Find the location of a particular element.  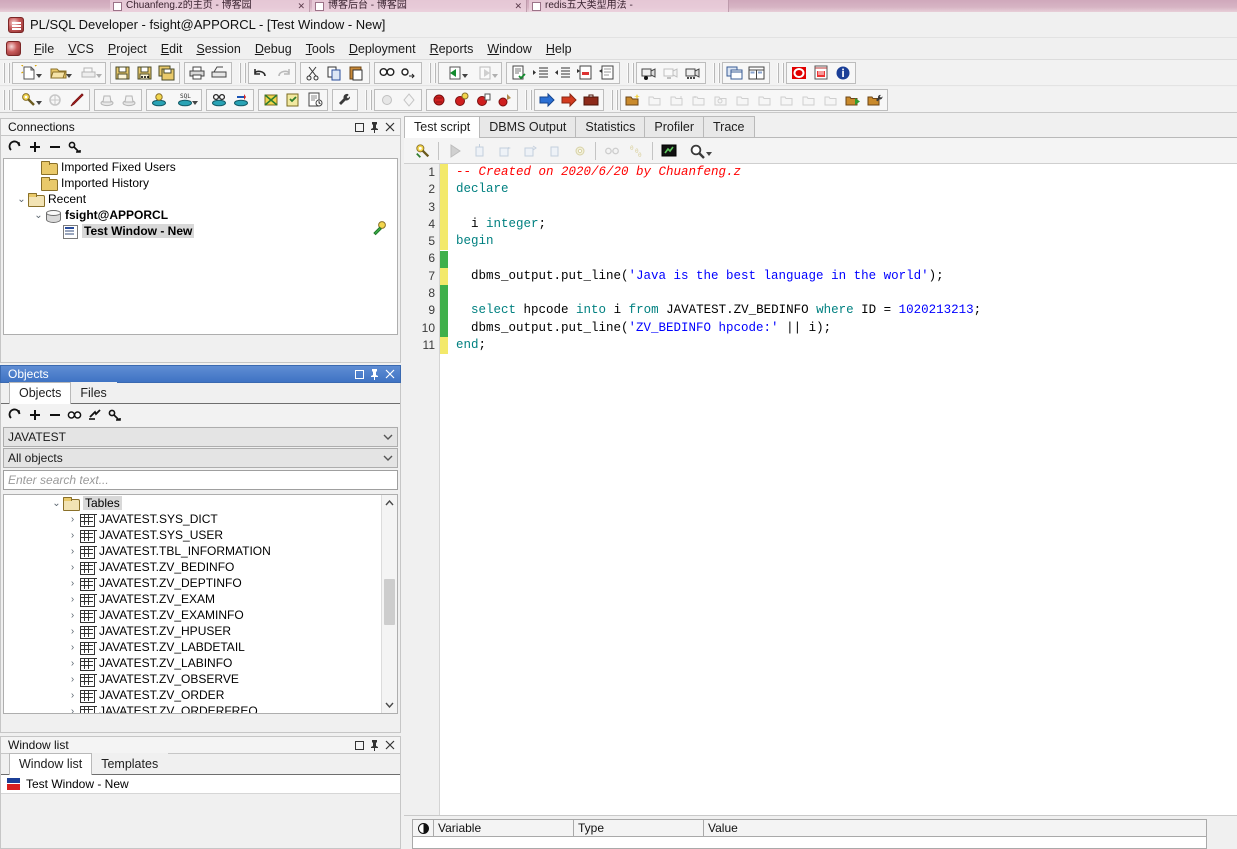

scroll-down-icon is located at coordinates (389, 705).